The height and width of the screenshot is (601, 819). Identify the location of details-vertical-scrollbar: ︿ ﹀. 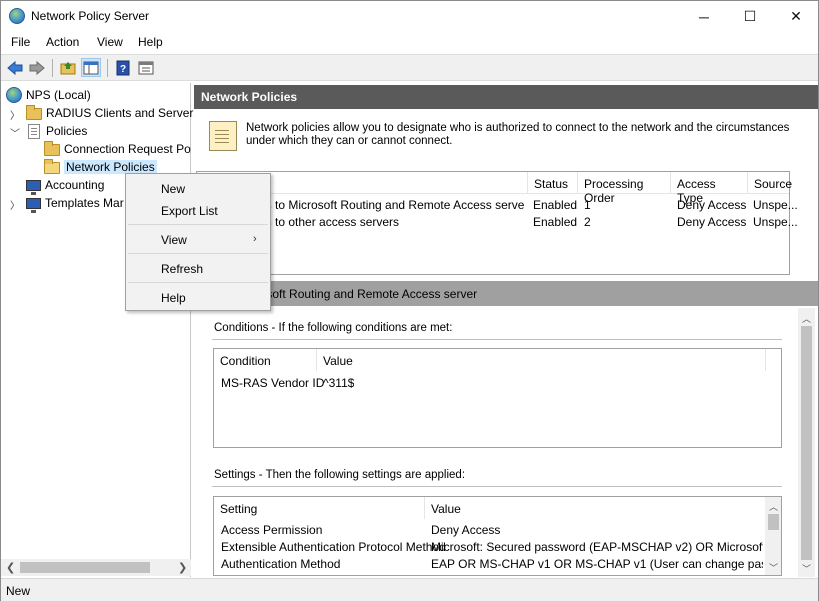
(806, 442).